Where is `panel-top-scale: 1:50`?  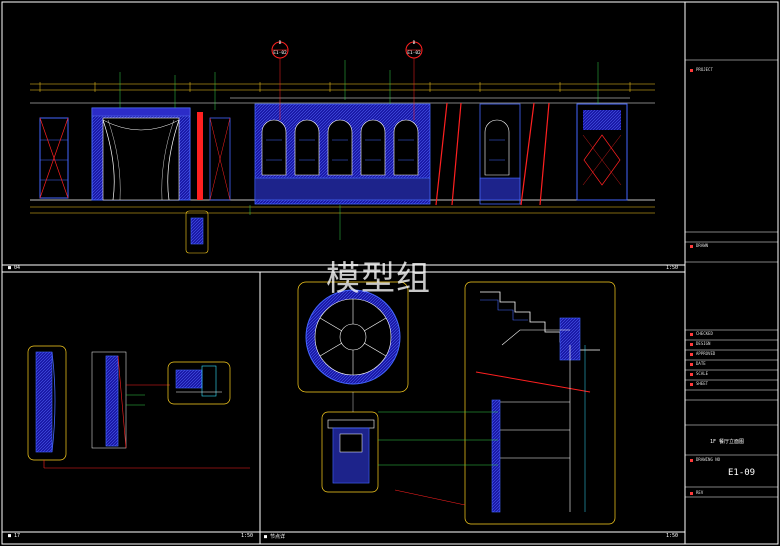
panel-top-scale: 1:50 is located at coordinates (672, 268).